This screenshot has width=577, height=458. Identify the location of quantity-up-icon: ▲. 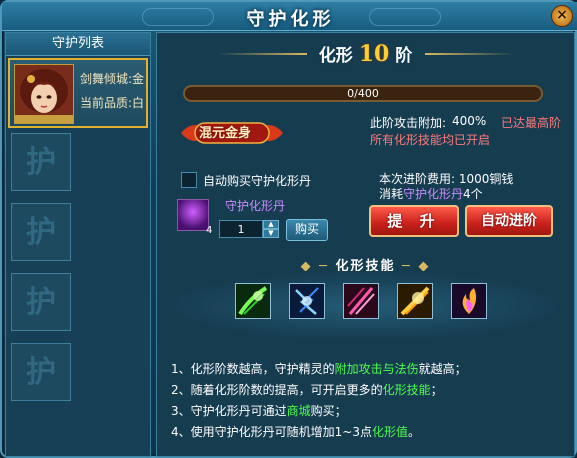
(271, 224).